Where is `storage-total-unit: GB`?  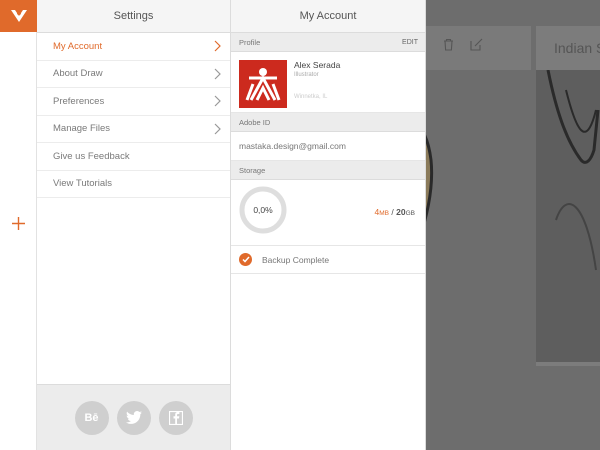 storage-total-unit: GB is located at coordinates (410, 213).